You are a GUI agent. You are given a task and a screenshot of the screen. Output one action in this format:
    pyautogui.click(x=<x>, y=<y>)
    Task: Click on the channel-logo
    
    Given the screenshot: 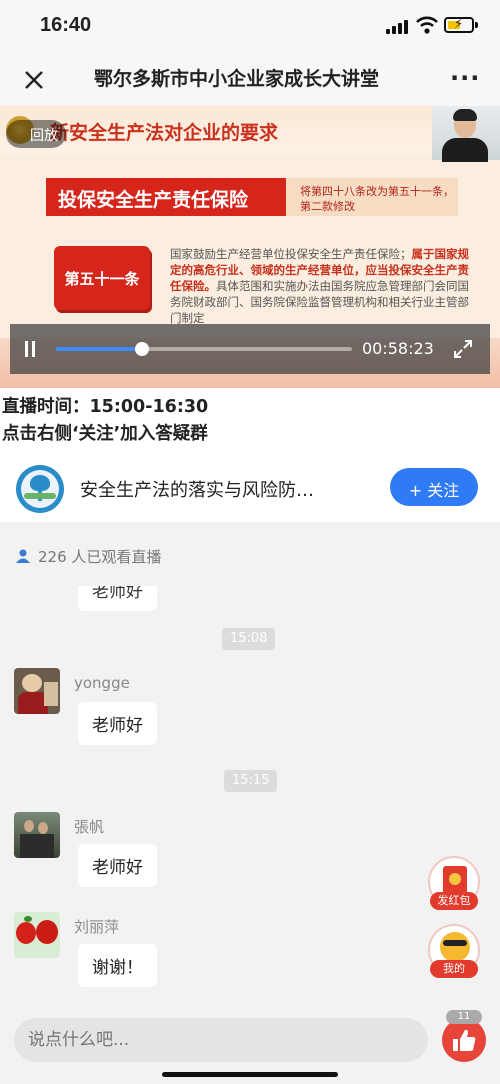 What is the action you would take?
    pyautogui.click(x=40, y=489)
    